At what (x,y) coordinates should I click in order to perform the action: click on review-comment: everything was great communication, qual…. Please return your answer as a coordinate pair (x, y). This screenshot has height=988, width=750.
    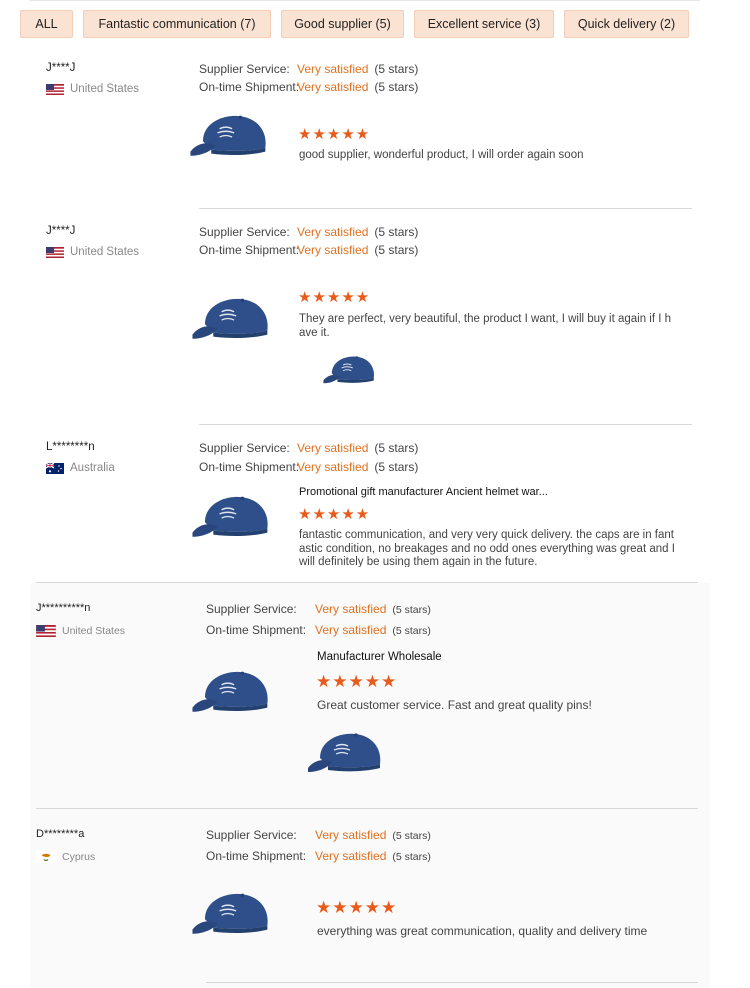
    Looking at the image, I should click on (482, 931).